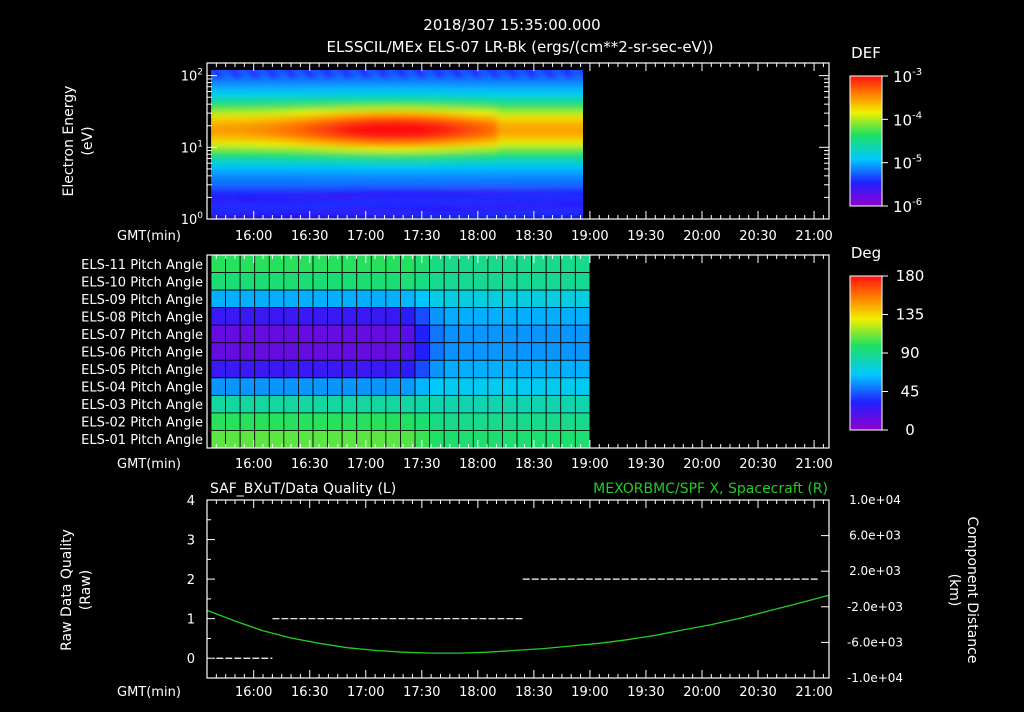  Describe the element at coordinates (401, 141) in the screenshot. I see `spectrogram-blur-group` at that location.